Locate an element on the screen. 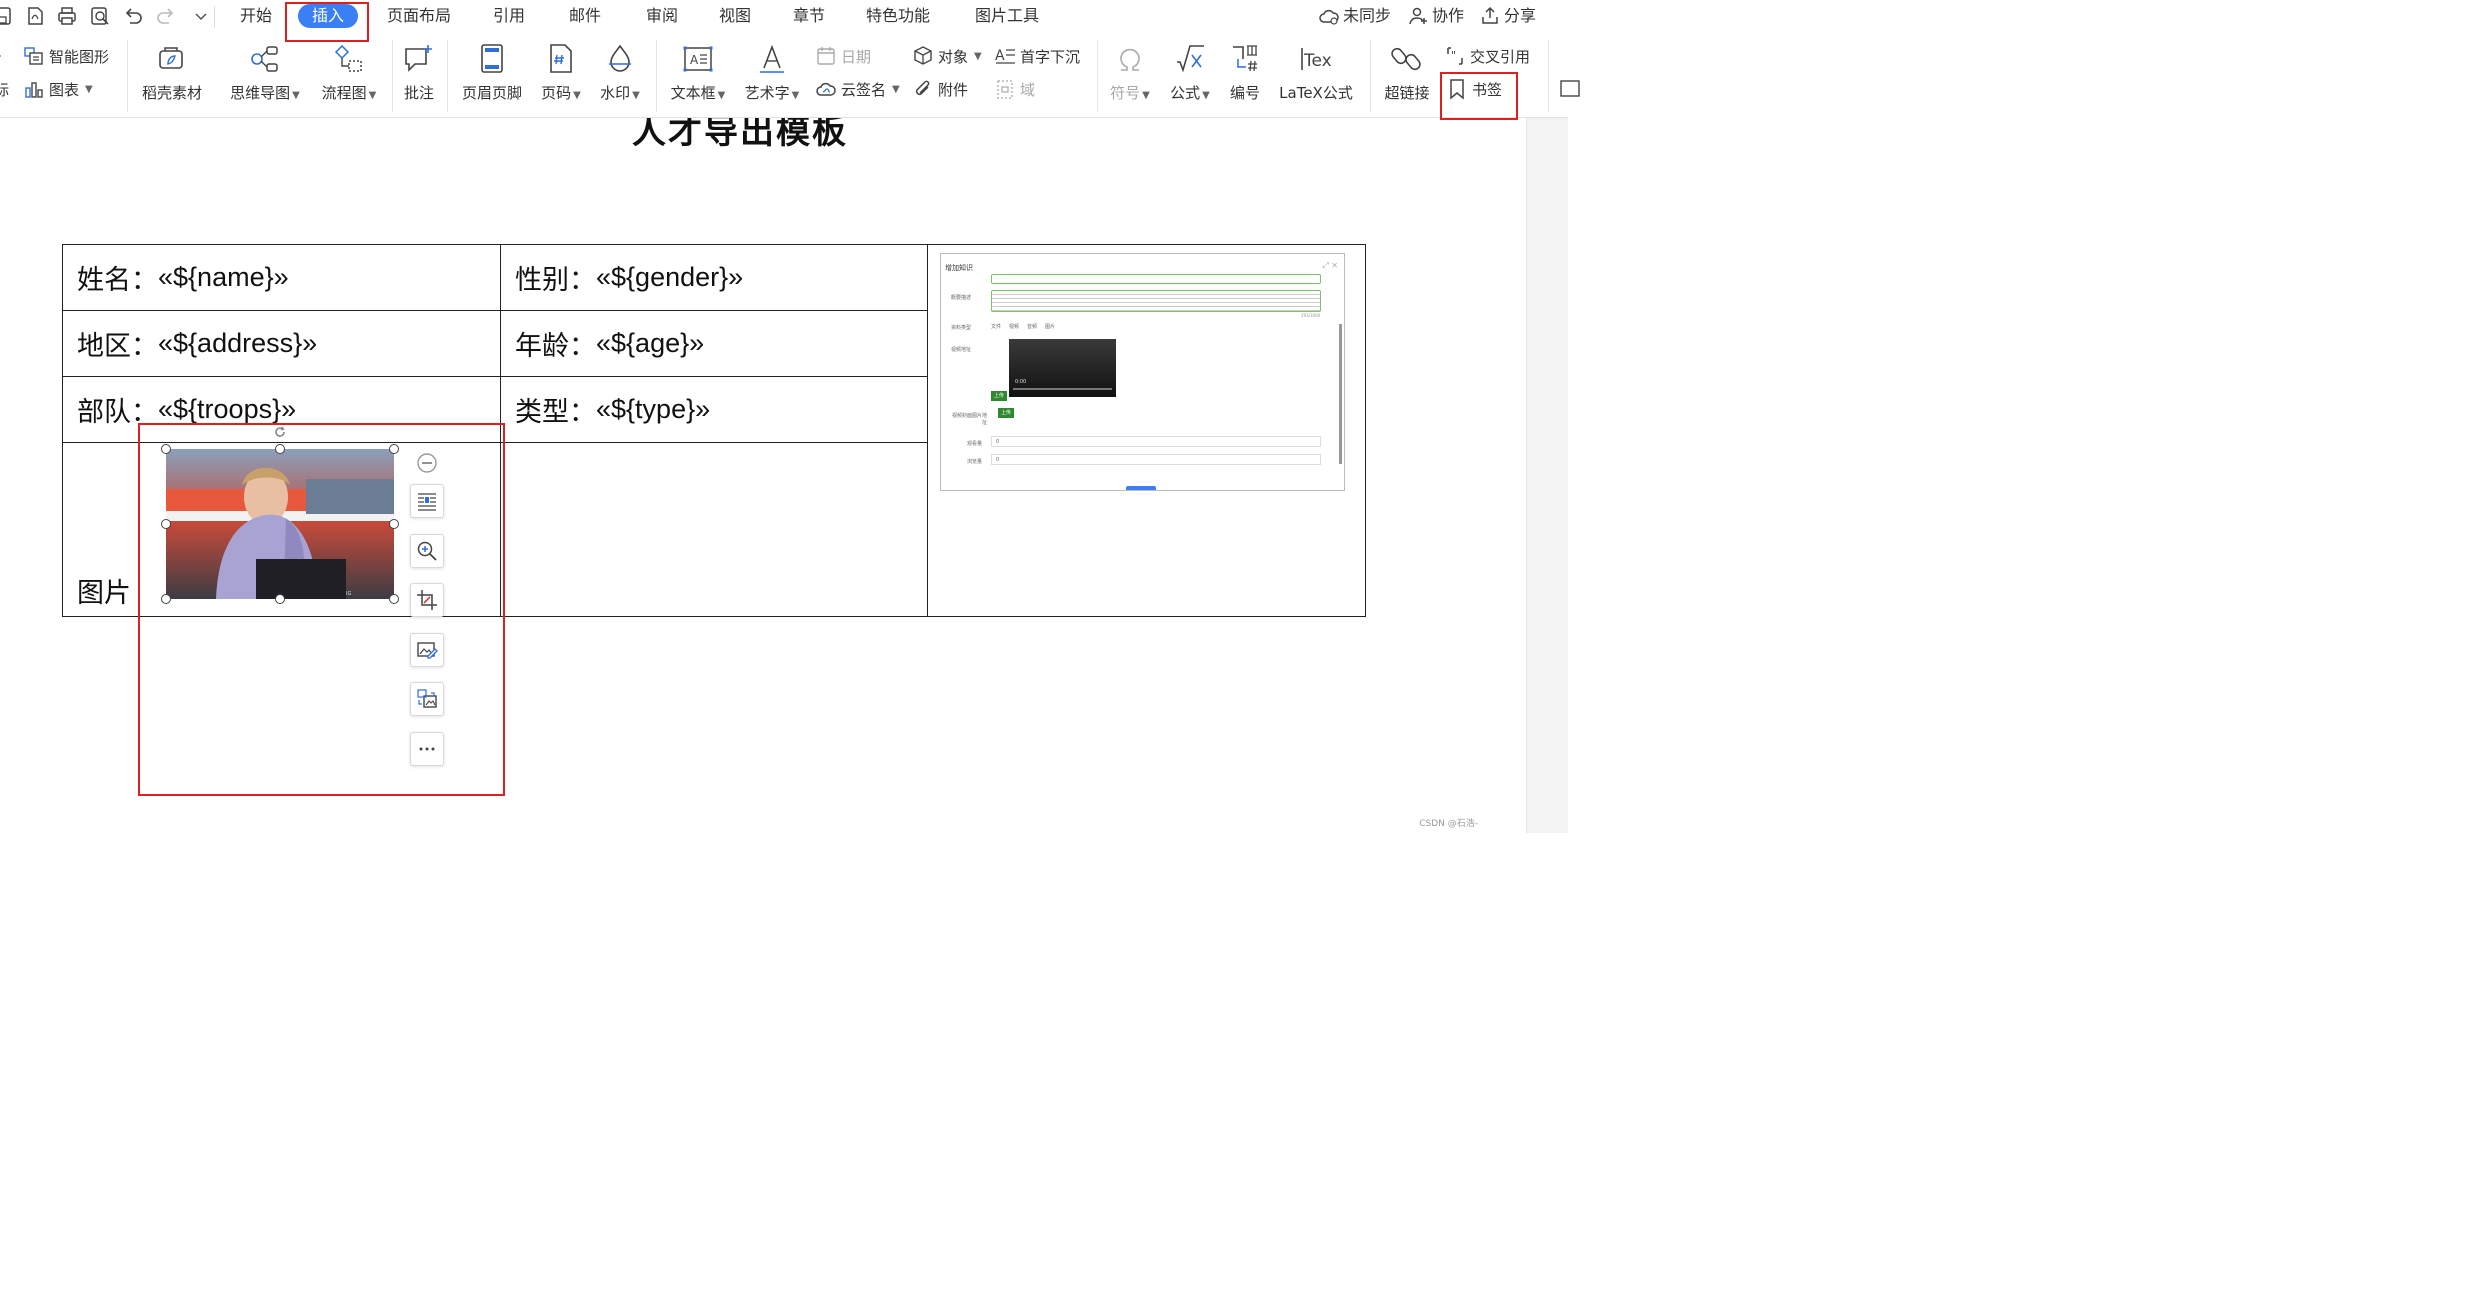 This screenshot has width=2474, height=1314. page-number-button: 页码 ▼ is located at coordinates (561, 73).